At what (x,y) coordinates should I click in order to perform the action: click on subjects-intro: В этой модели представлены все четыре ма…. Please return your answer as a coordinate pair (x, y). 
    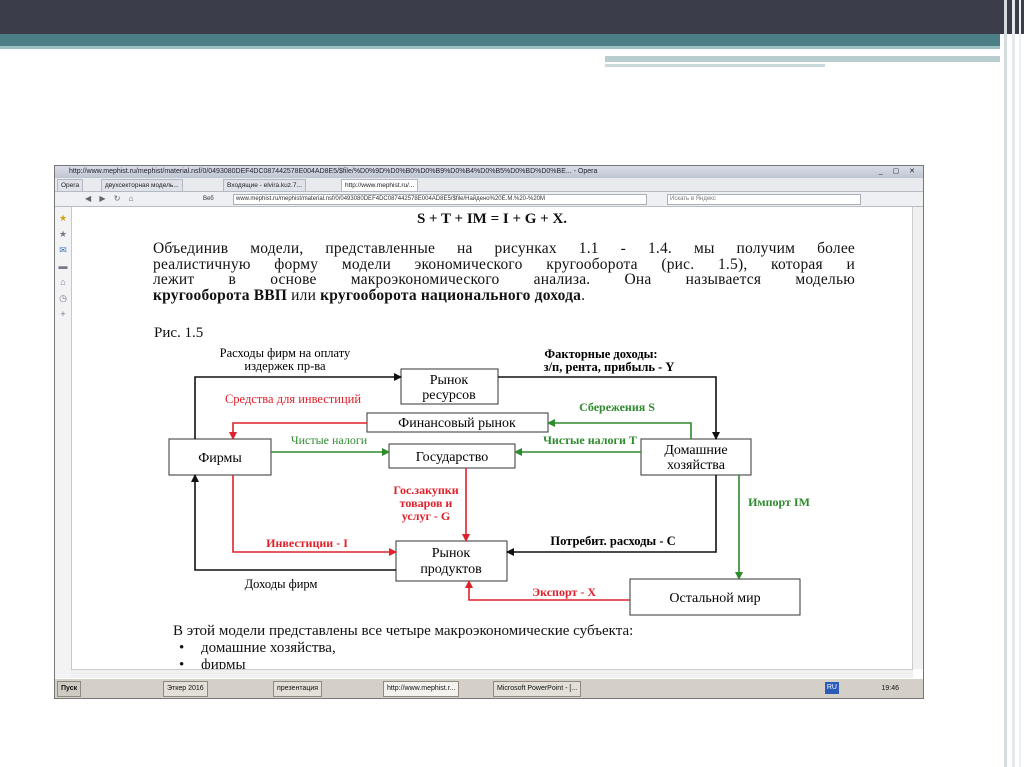
    Looking at the image, I should click on (403, 631).